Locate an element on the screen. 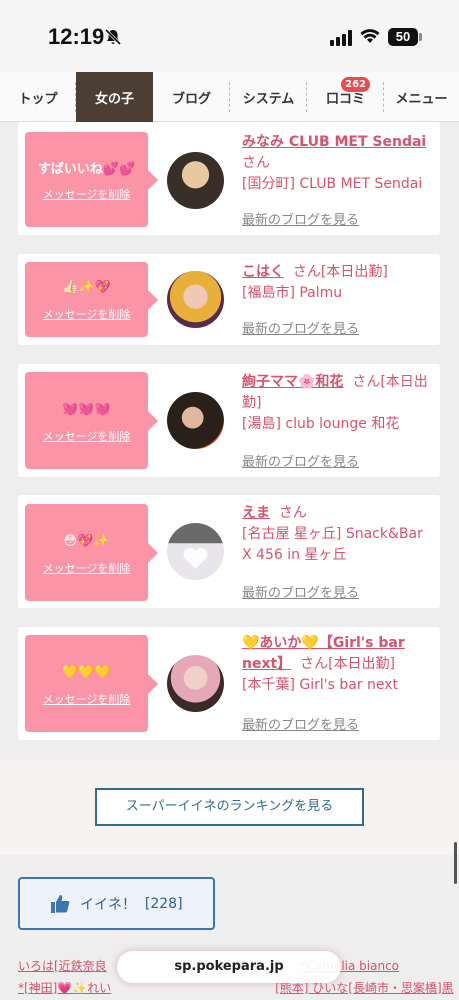  message-text: 😳💖✨ is located at coordinates (86, 541).